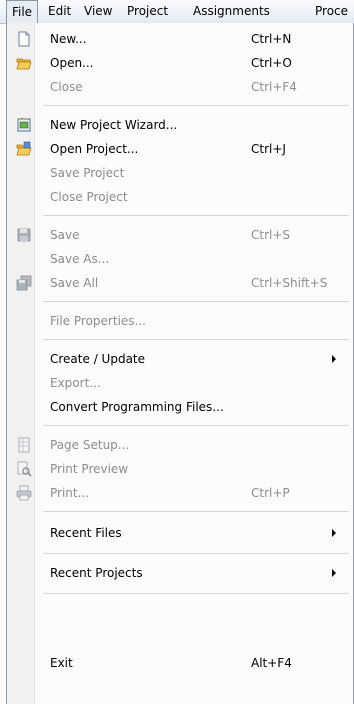 This screenshot has width=354, height=704. What do you see at coordinates (24, 283) in the screenshot?
I see `save-all-icon` at bounding box center [24, 283].